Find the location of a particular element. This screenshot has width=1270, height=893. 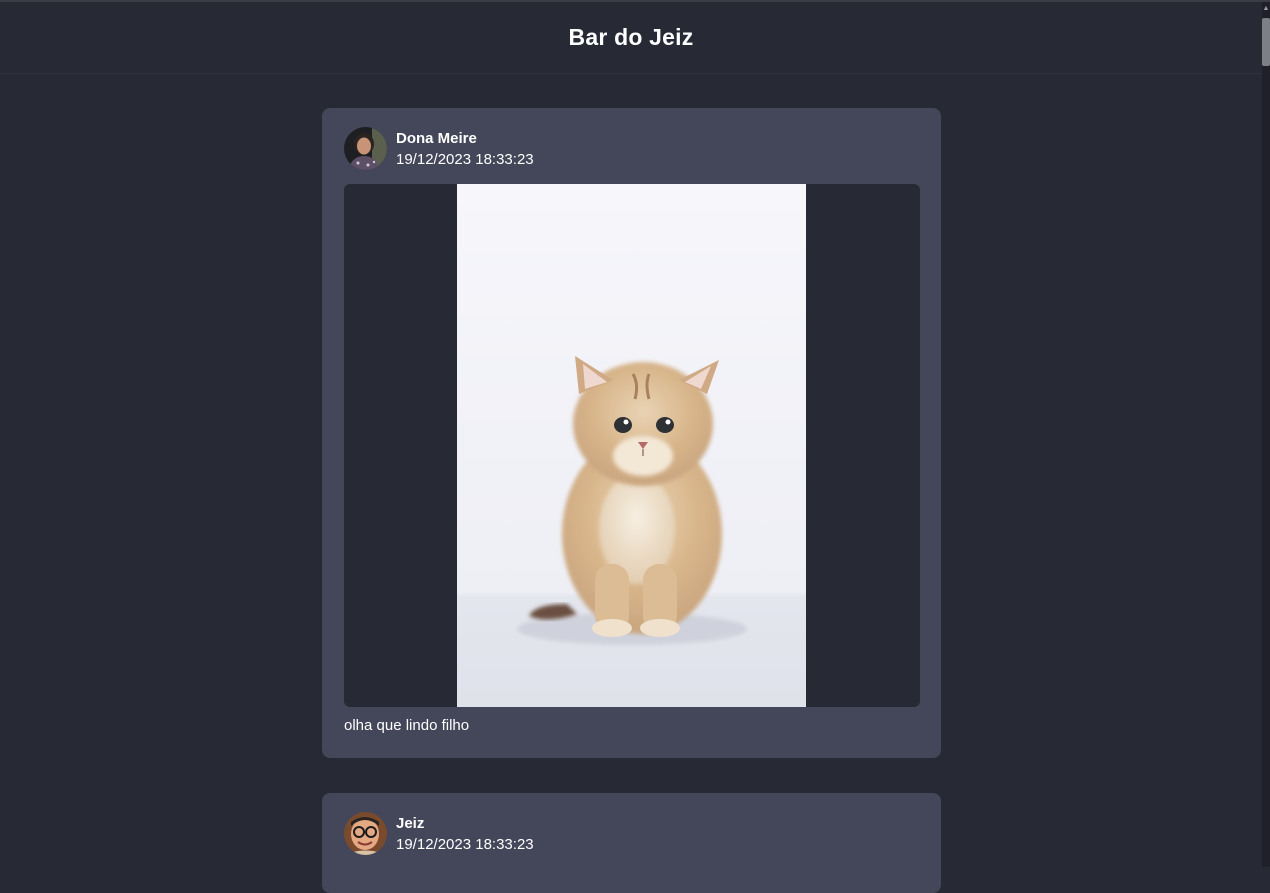

scrollbar-thumb is located at coordinates (1266, 42).